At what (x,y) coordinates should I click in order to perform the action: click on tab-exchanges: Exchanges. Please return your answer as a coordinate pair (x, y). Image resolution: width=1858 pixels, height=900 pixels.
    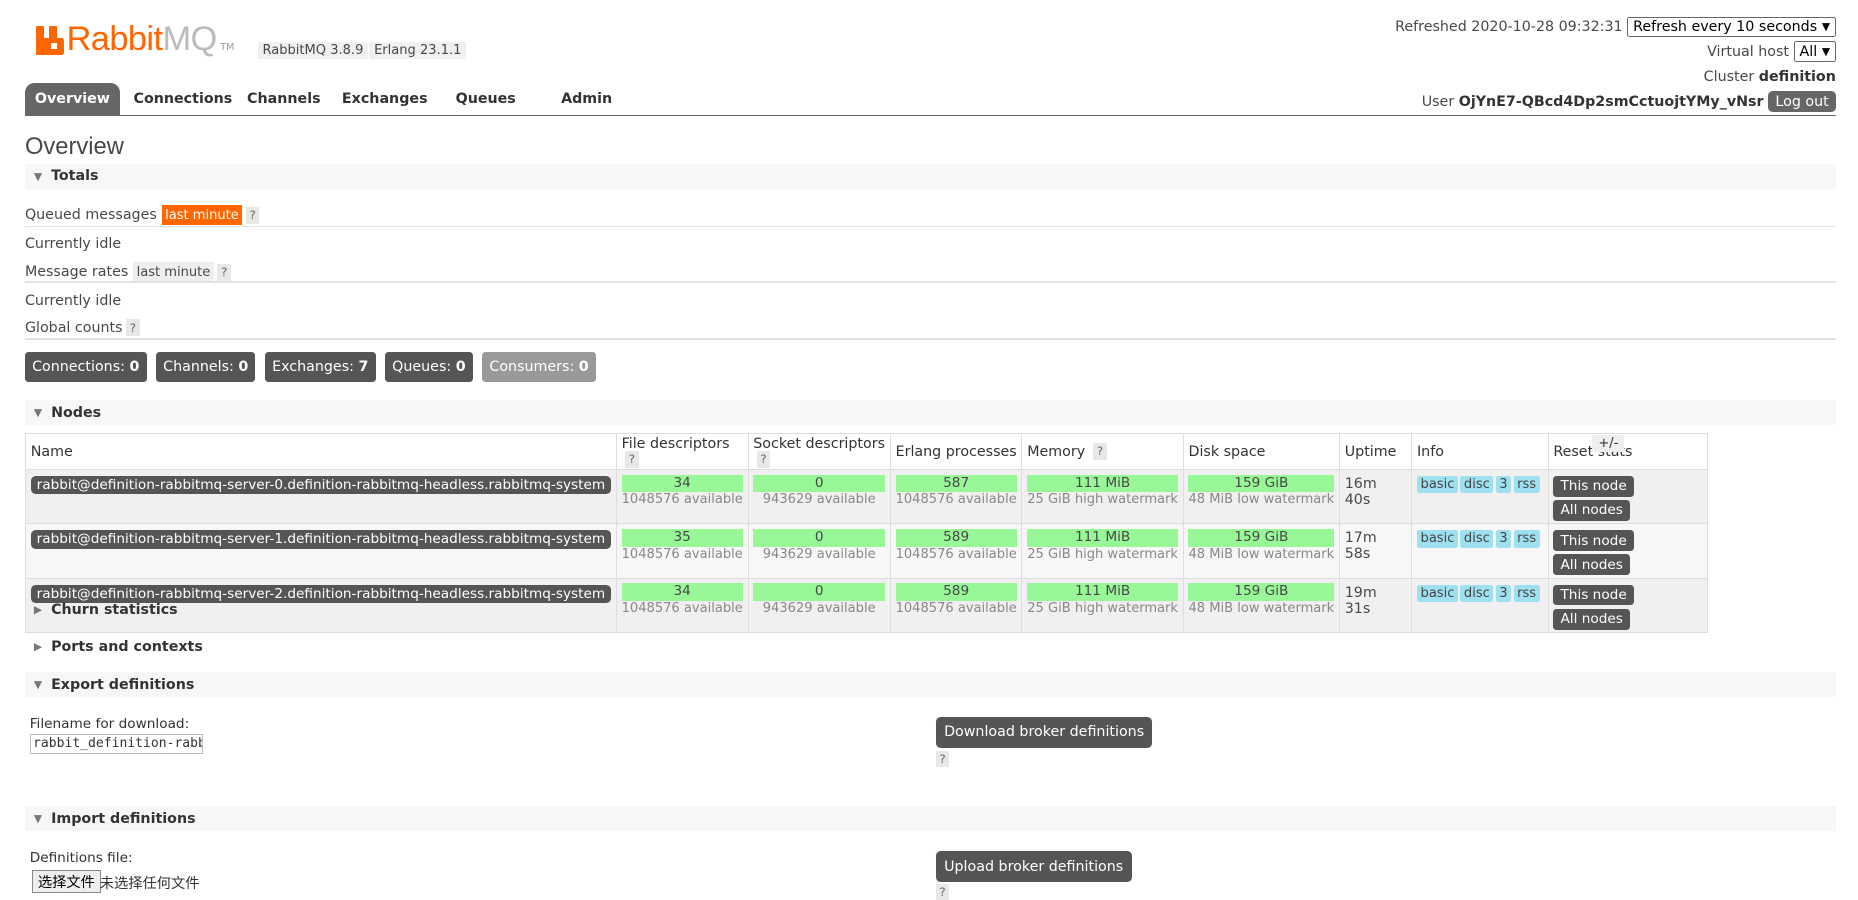
    Looking at the image, I should click on (385, 99).